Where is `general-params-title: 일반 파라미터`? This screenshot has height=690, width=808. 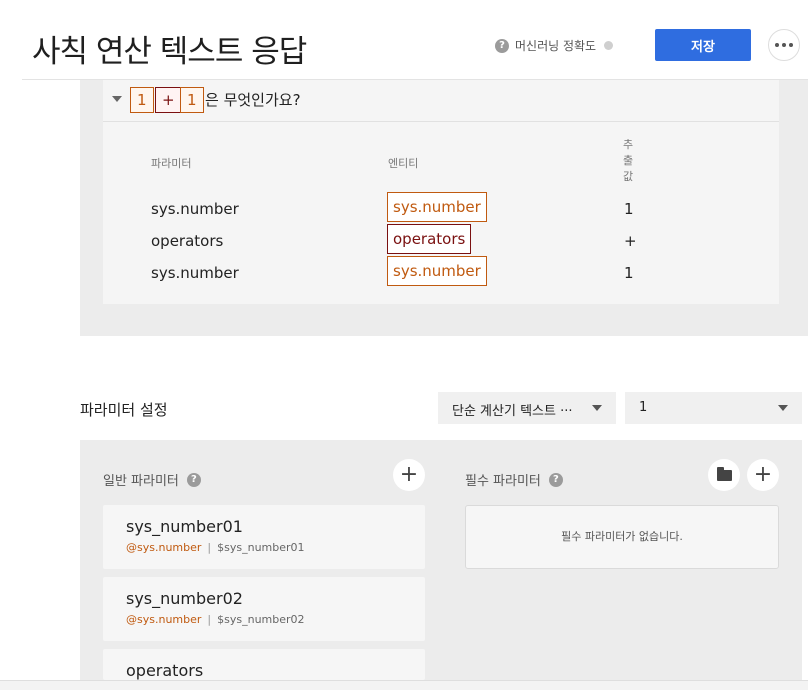 general-params-title: 일반 파라미터 is located at coordinates (141, 481).